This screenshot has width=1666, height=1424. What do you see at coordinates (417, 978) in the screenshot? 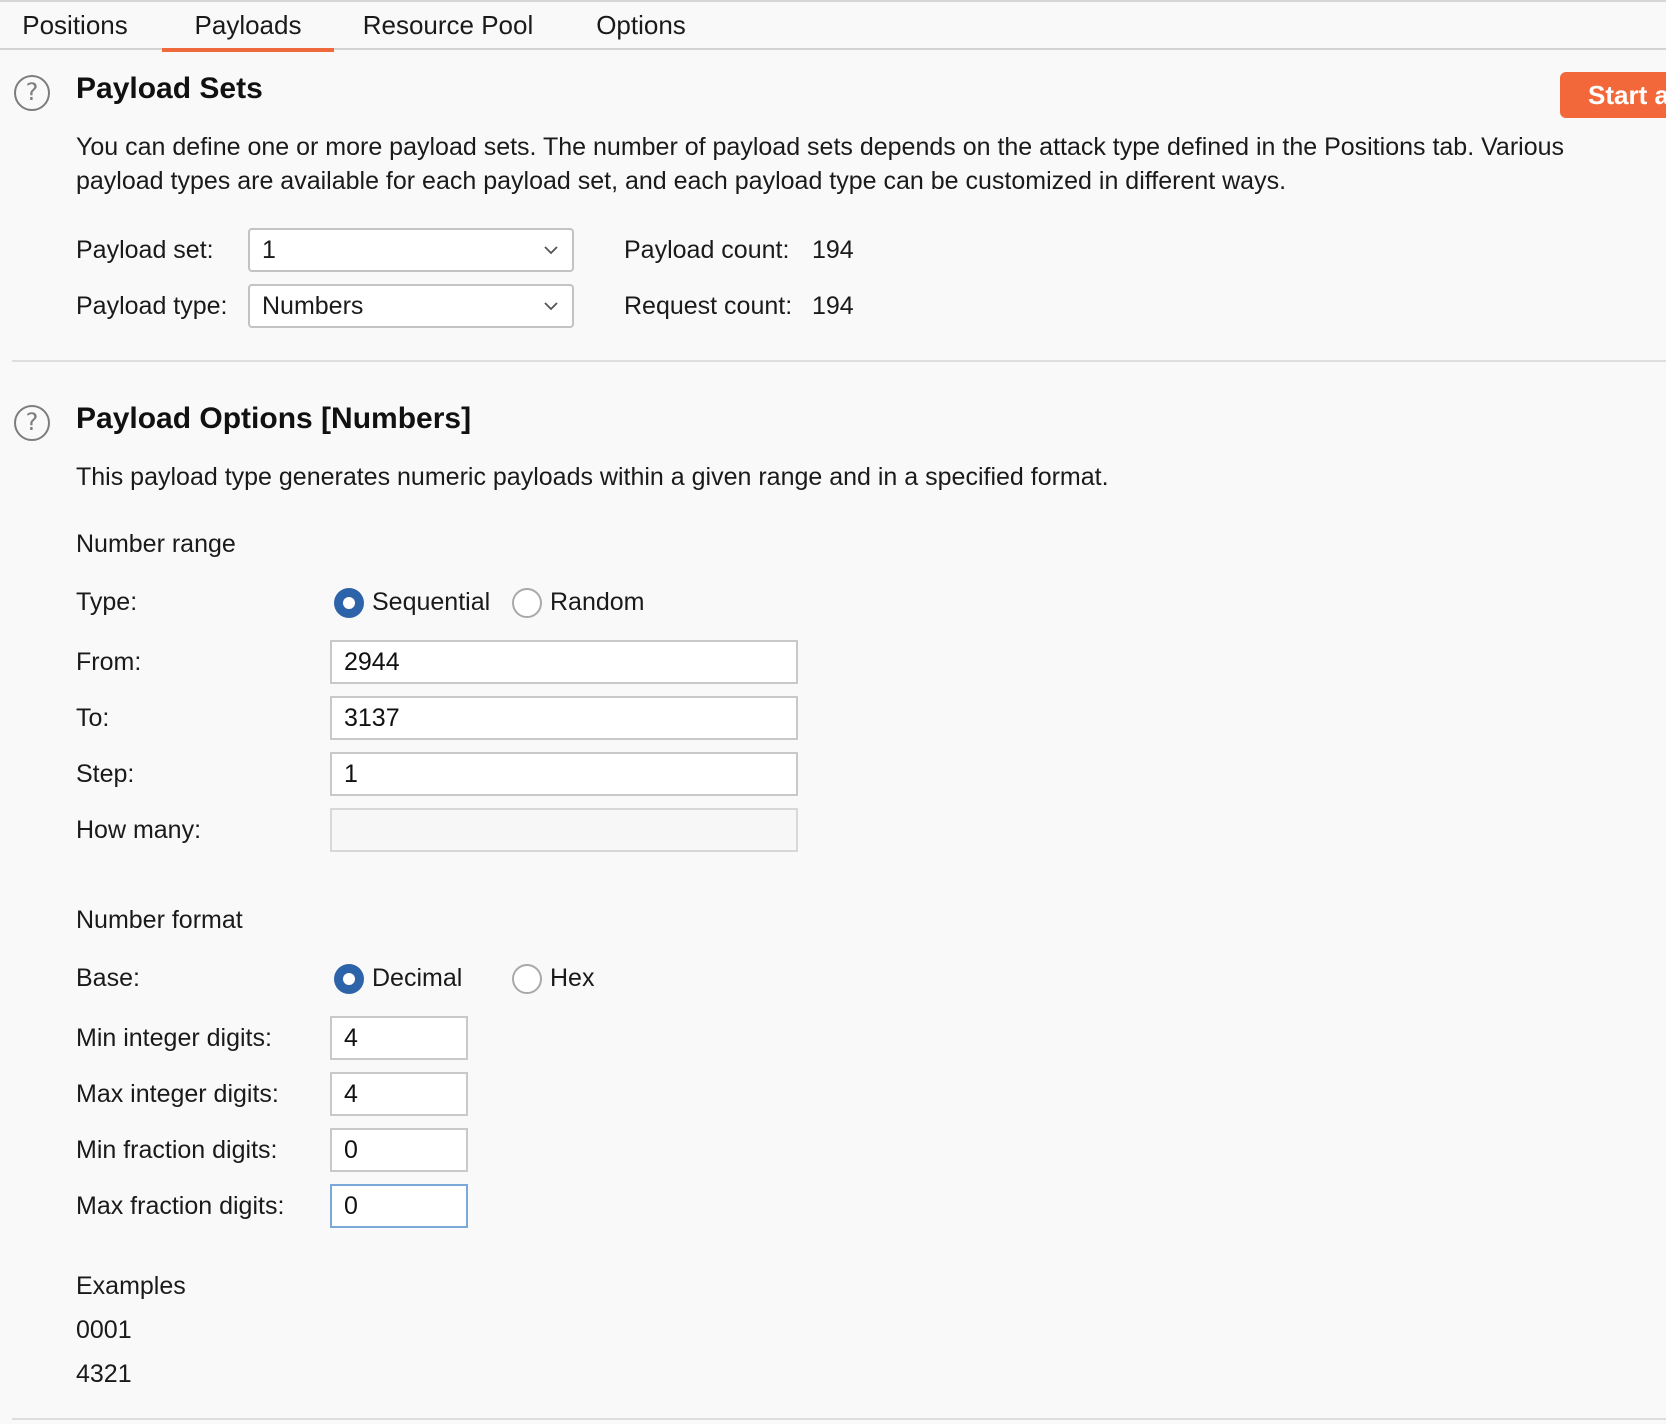
I see `decimal-label: Decimal` at bounding box center [417, 978].